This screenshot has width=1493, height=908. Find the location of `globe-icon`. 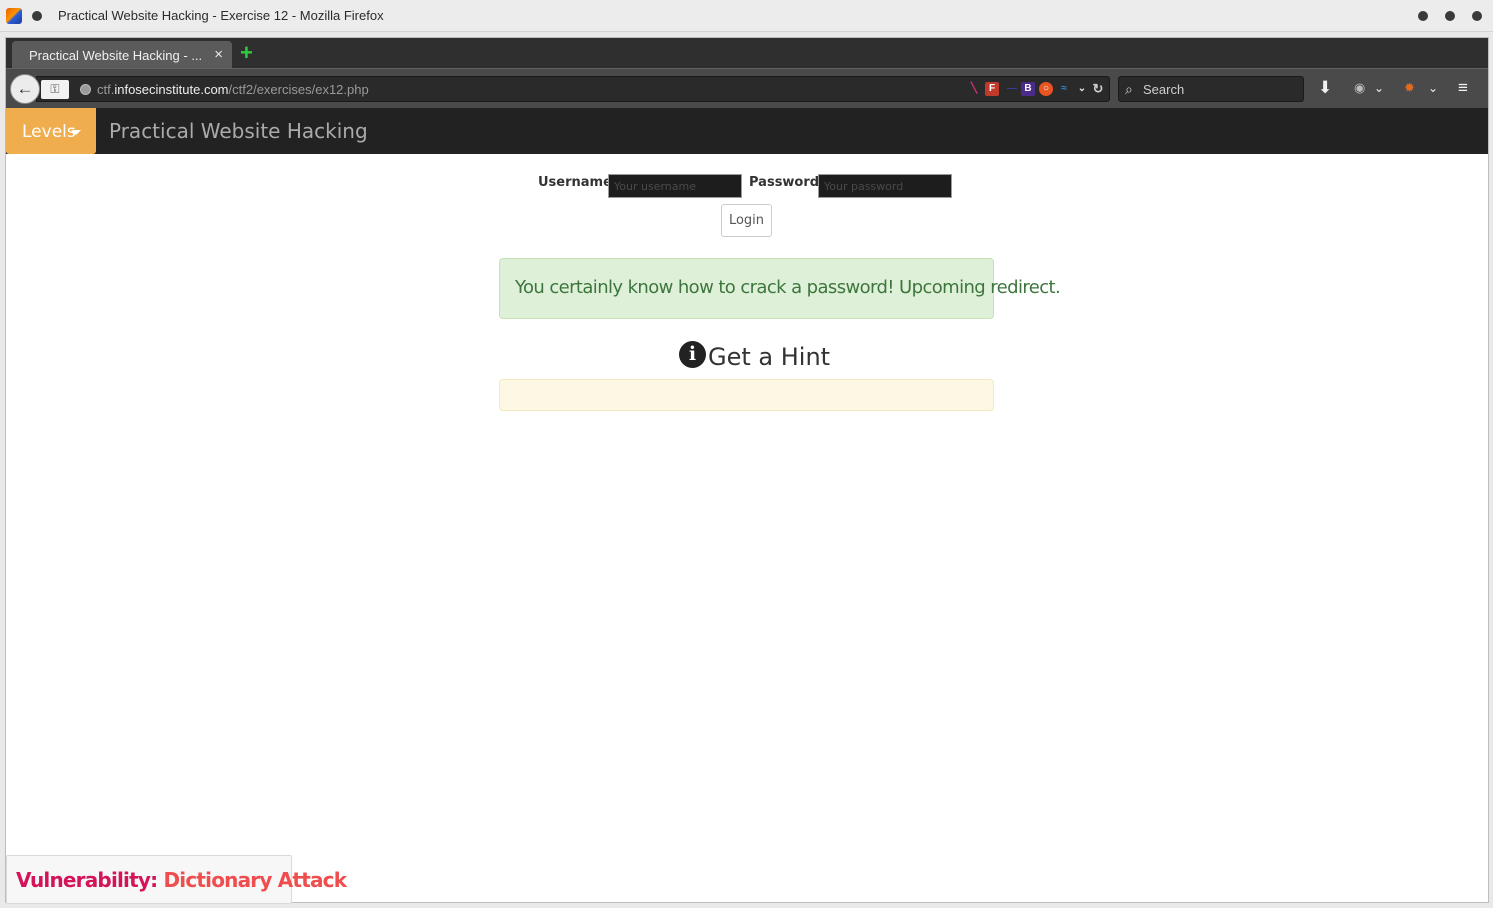

globe-icon is located at coordinates (85, 89).